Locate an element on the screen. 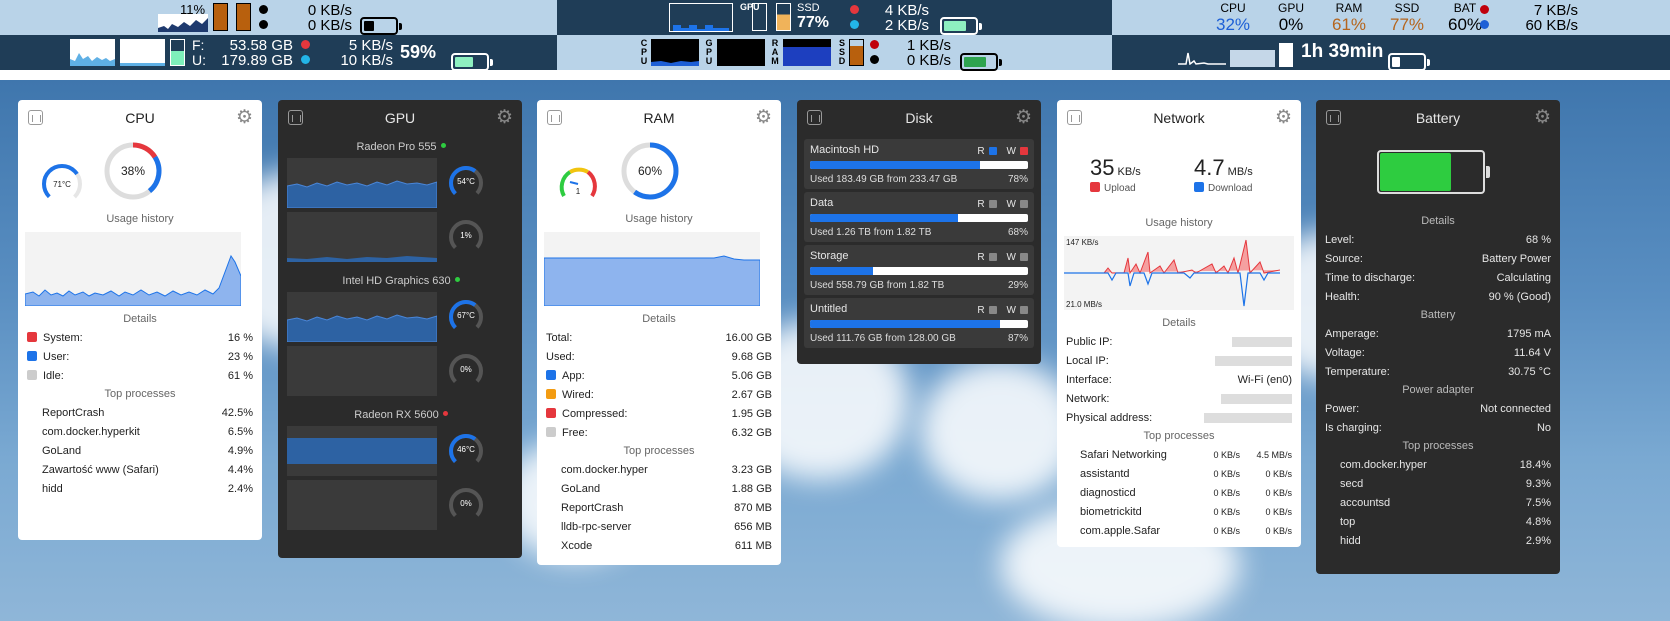 The image size is (1670, 621). down-dot is located at coordinates (305, 59).